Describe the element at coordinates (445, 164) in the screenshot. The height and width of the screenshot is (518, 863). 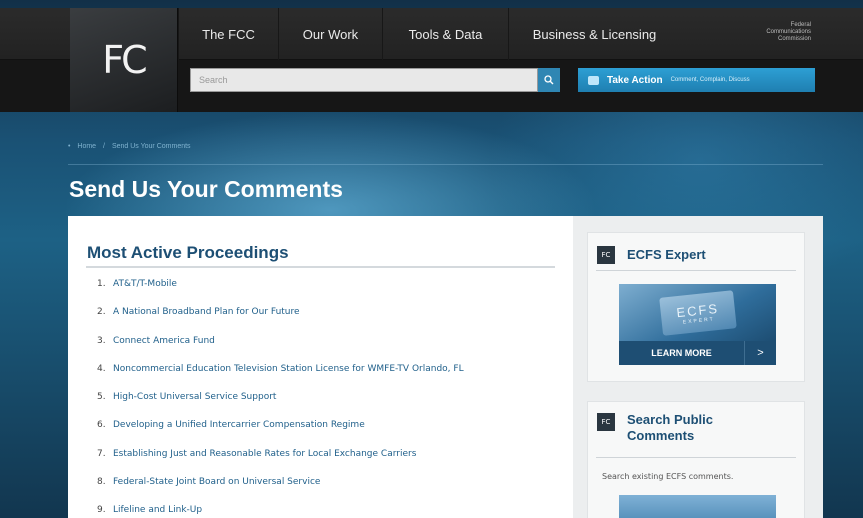
I see `breadcrumb-divider` at that location.